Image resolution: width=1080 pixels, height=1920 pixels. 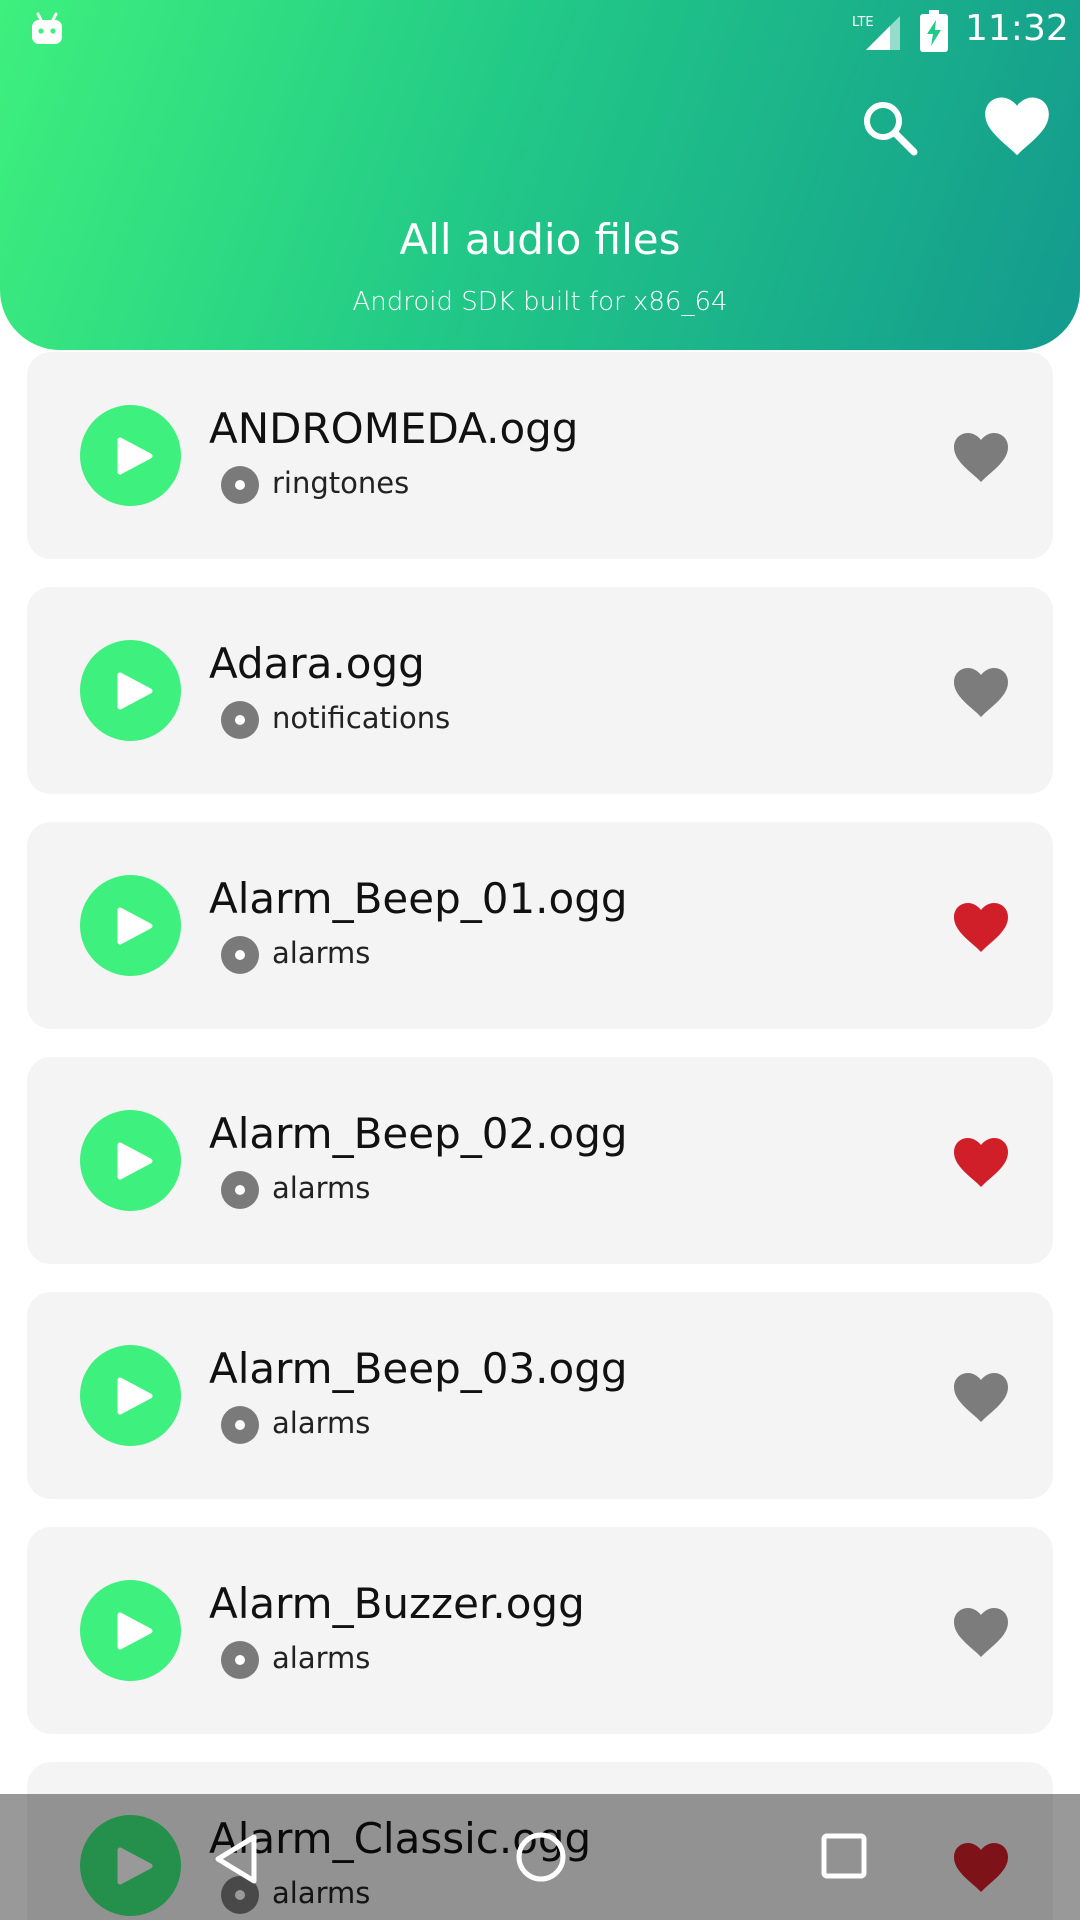 I want to click on file-name: Adara.ogg, so click(x=317, y=663).